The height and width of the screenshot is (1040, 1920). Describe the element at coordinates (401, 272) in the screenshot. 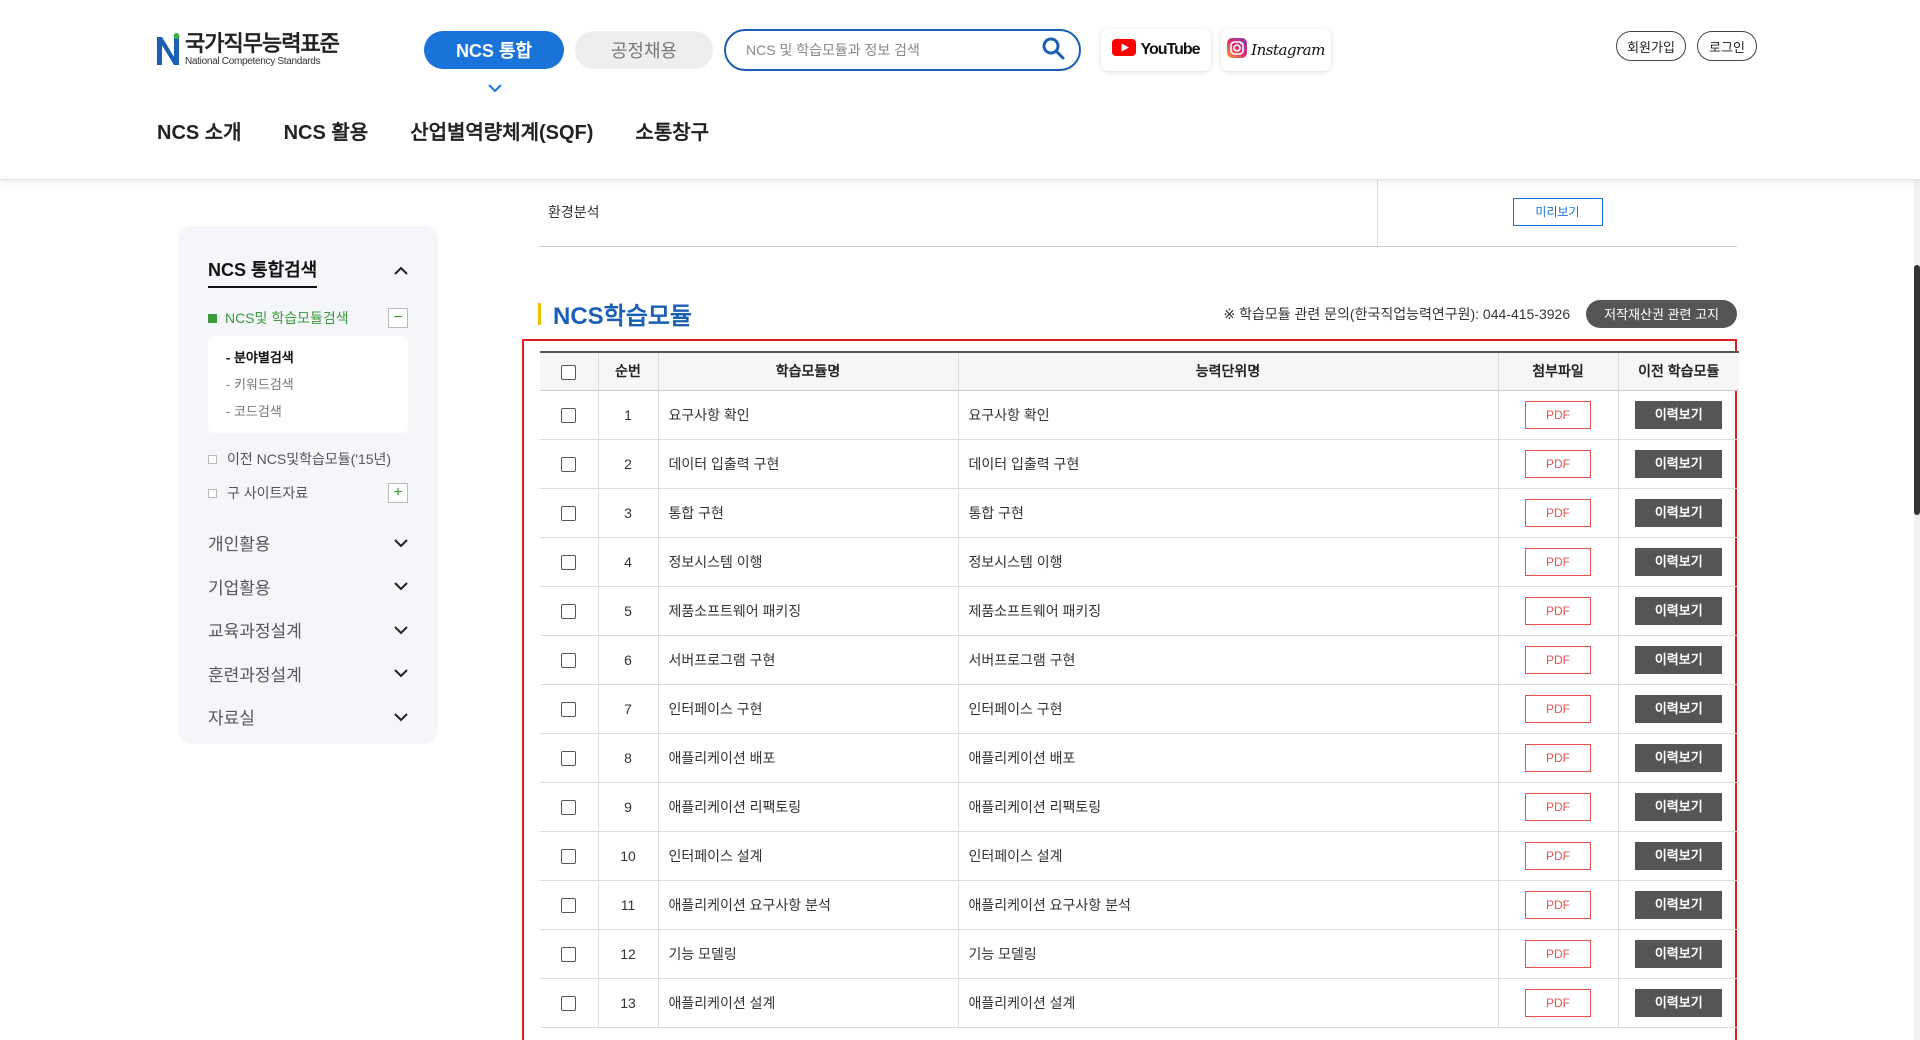

I see `chevron-up-icon` at that location.